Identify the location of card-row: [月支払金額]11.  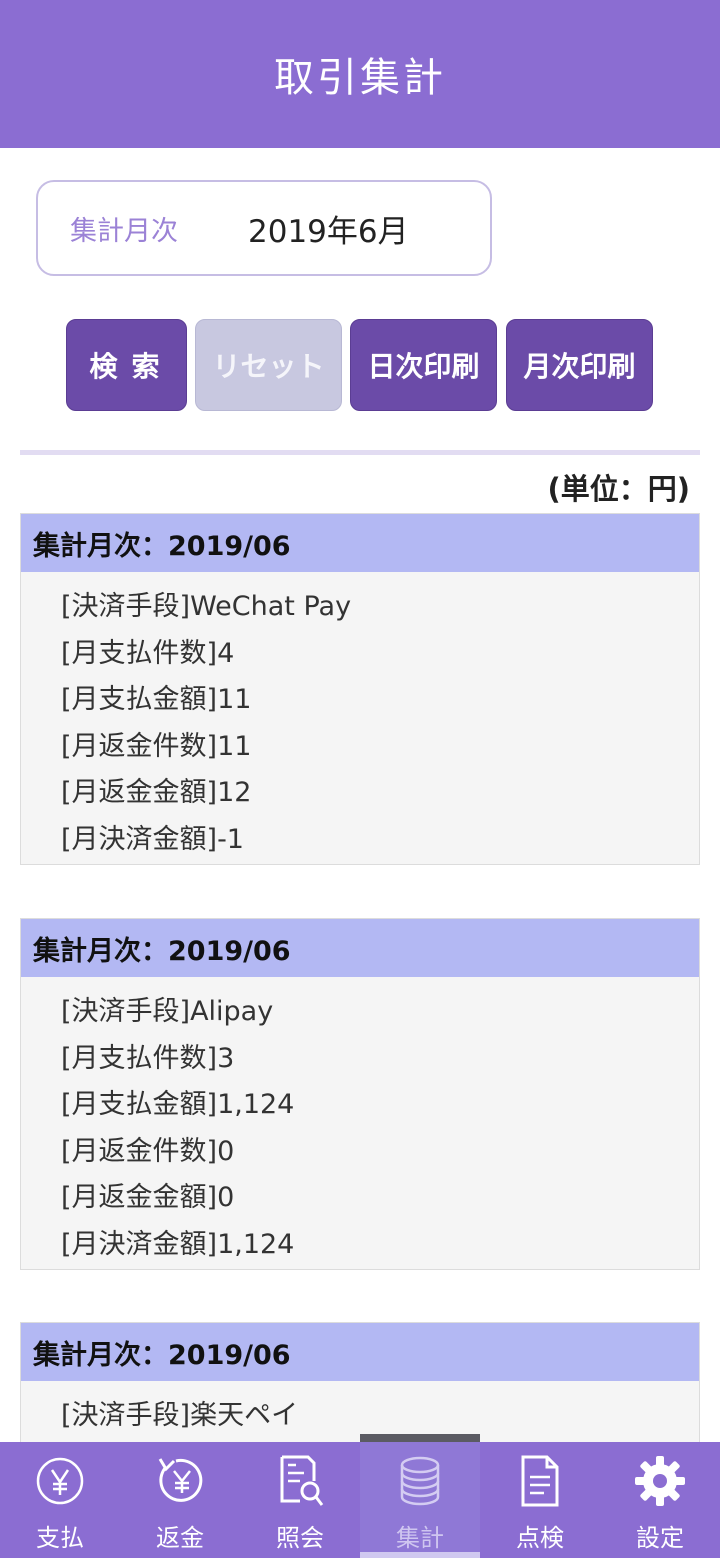
(156, 700).